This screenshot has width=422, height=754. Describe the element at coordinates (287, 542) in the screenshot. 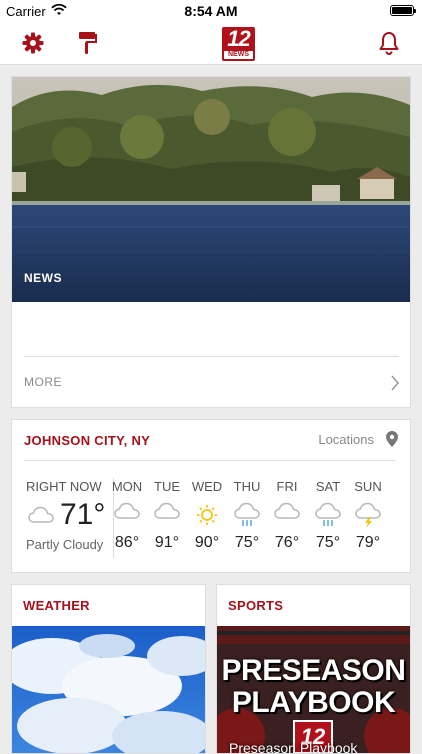

I see `forecast-temperature: 76°` at that location.